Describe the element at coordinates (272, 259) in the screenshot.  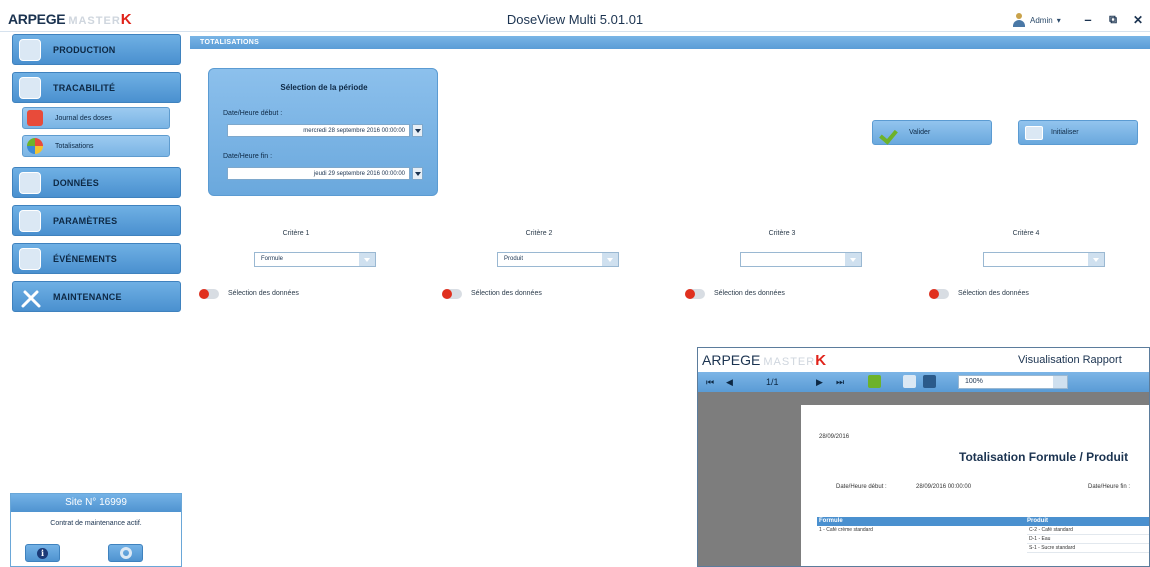
I see `criterion-1-value: Formule` at that location.